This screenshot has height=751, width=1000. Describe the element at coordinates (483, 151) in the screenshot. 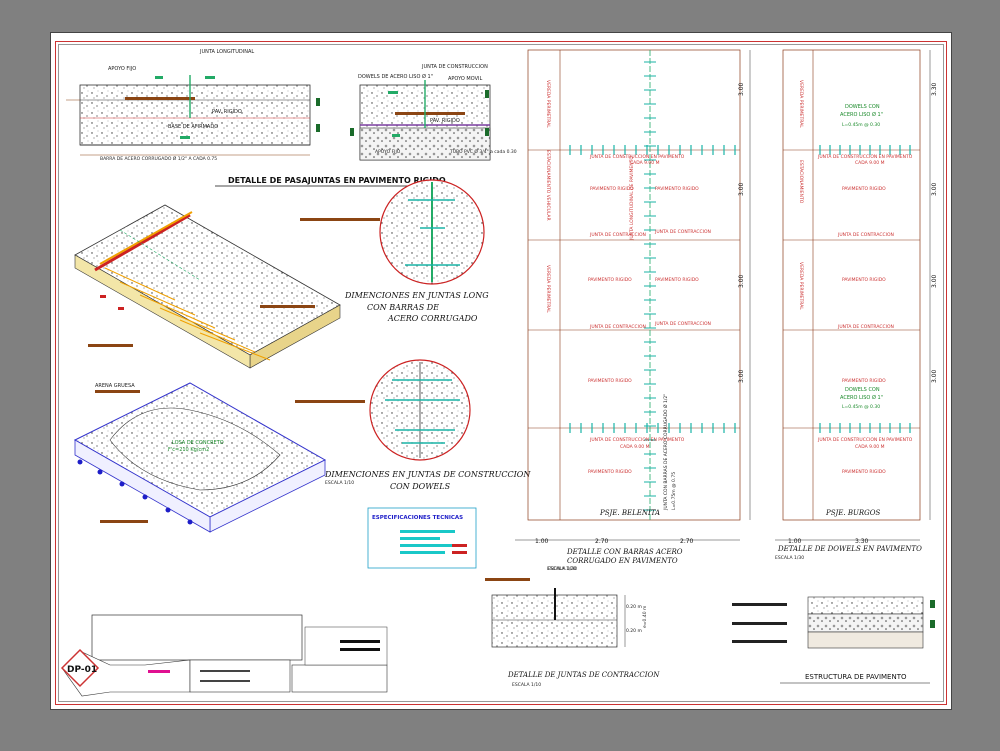

I see `callout-tubo: TUBO PVC Ø 3/4" a cada 0.30` at that location.